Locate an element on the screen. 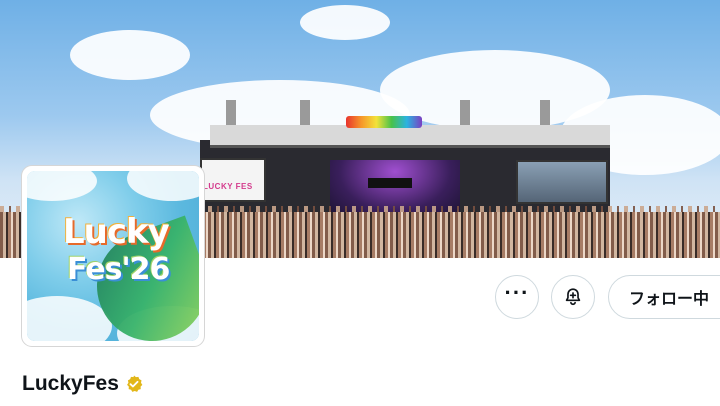 The width and height of the screenshot is (720, 406). stage-screen-left is located at coordinates (233, 180).